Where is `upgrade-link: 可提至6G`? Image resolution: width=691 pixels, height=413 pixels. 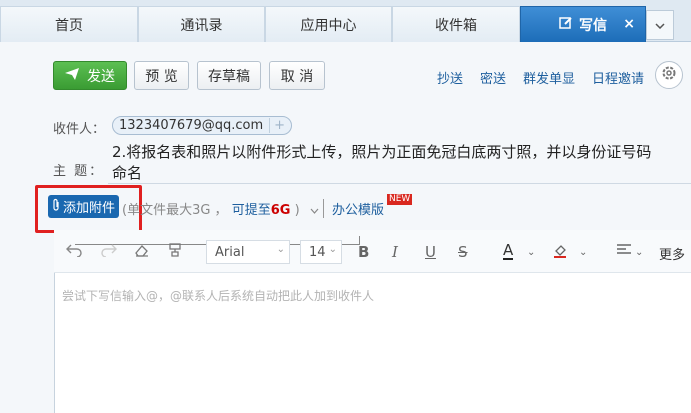
upgrade-link: 可提至6G is located at coordinates (261, 210).